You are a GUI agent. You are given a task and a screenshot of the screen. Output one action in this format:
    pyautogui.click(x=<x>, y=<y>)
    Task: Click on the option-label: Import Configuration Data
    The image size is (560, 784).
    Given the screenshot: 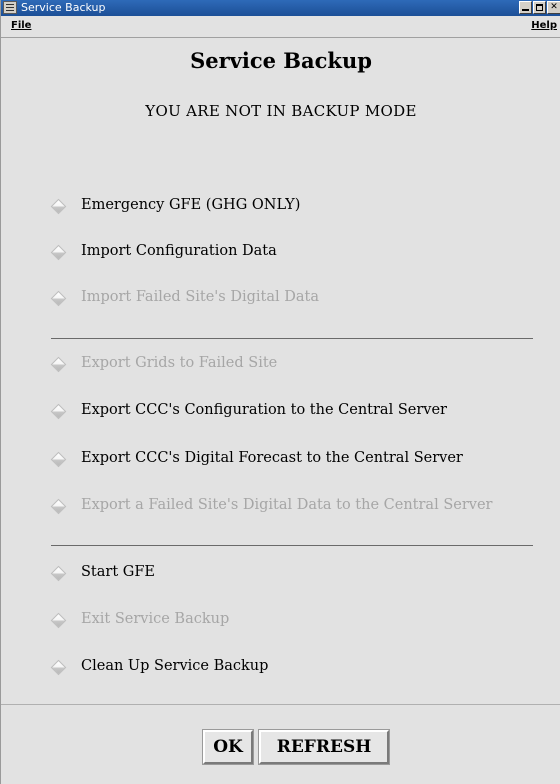 What is the action you would take?
    pyautogui.click(x=179, y=251)
    